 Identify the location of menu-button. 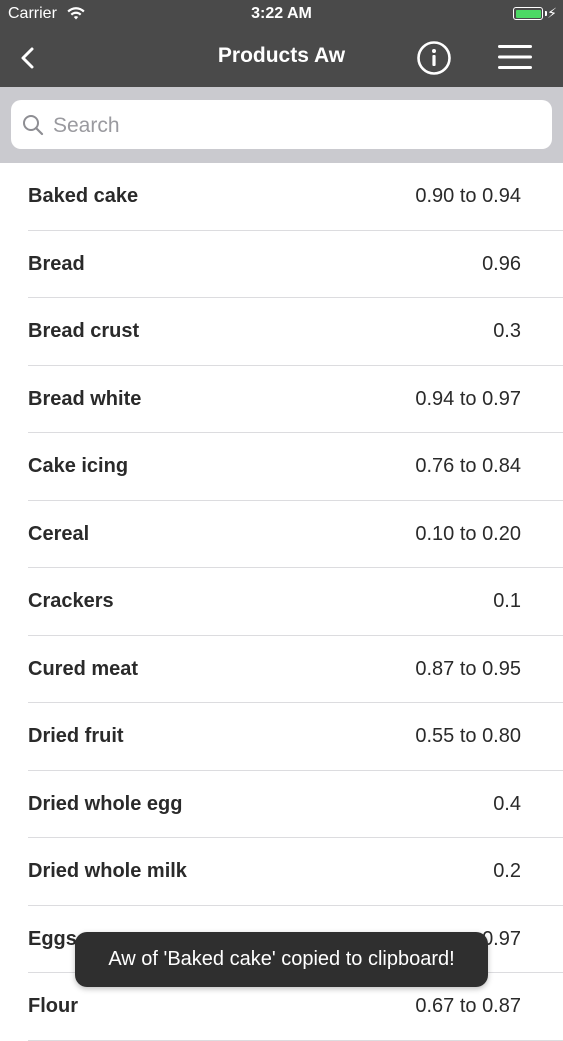
(515, 57).